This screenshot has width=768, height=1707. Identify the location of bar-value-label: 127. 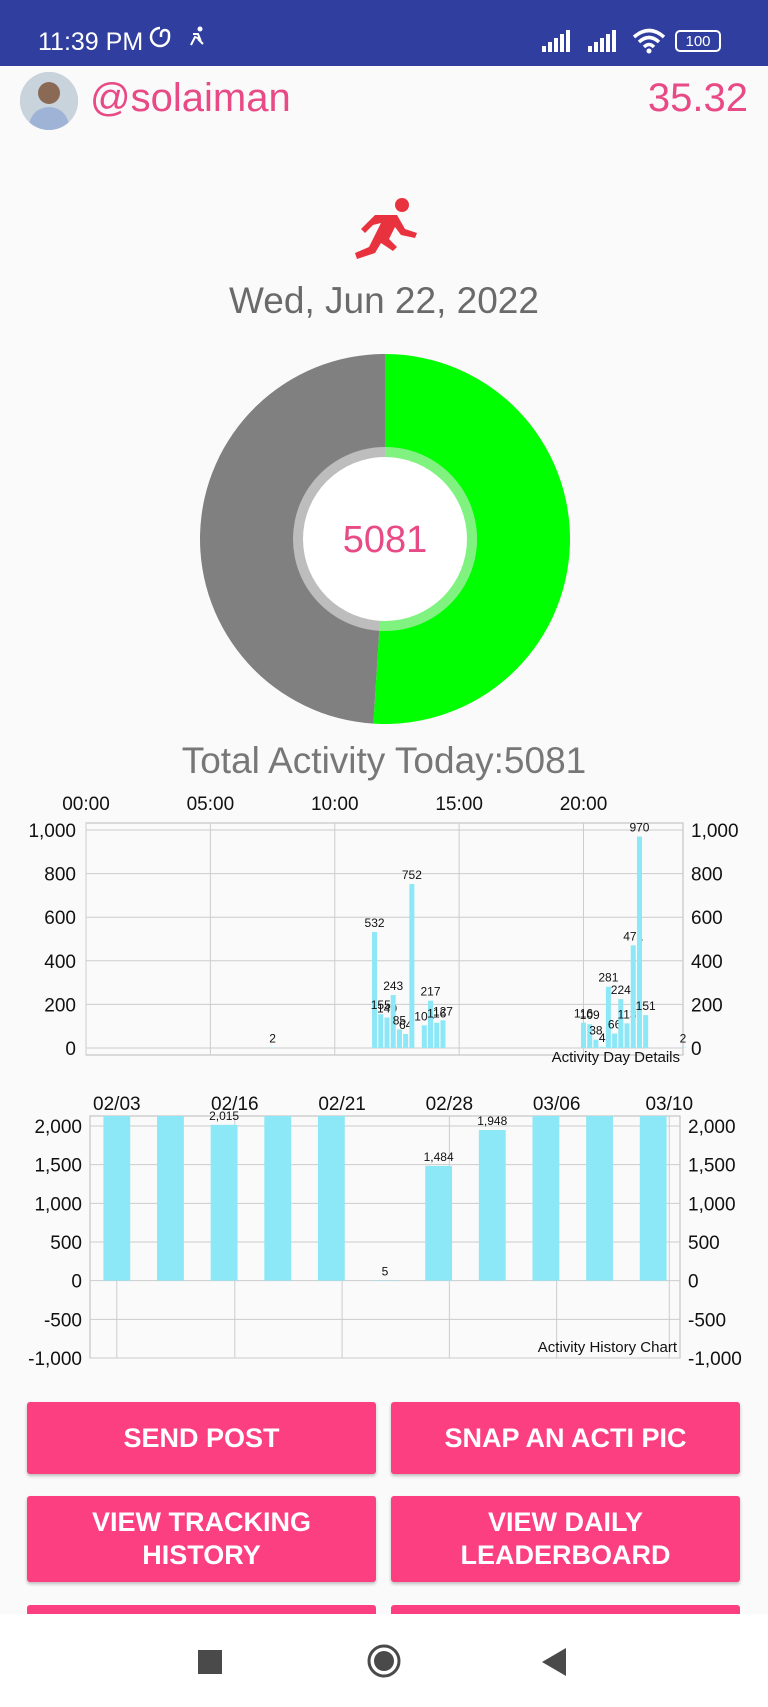
(443, 1011).